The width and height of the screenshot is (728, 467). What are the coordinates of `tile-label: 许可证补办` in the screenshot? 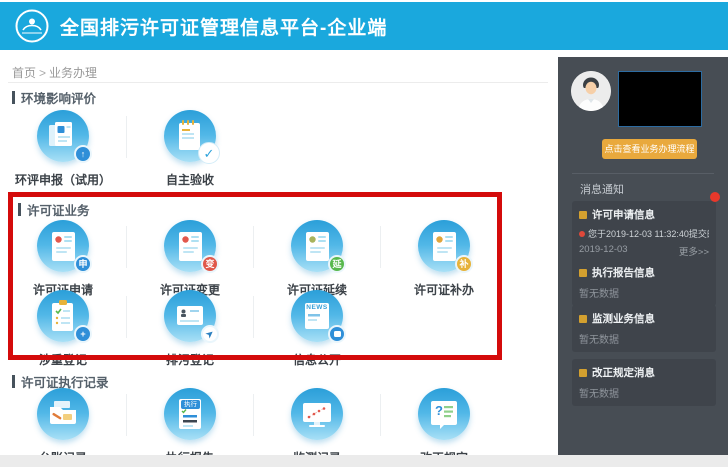 It's located at (443, 290).